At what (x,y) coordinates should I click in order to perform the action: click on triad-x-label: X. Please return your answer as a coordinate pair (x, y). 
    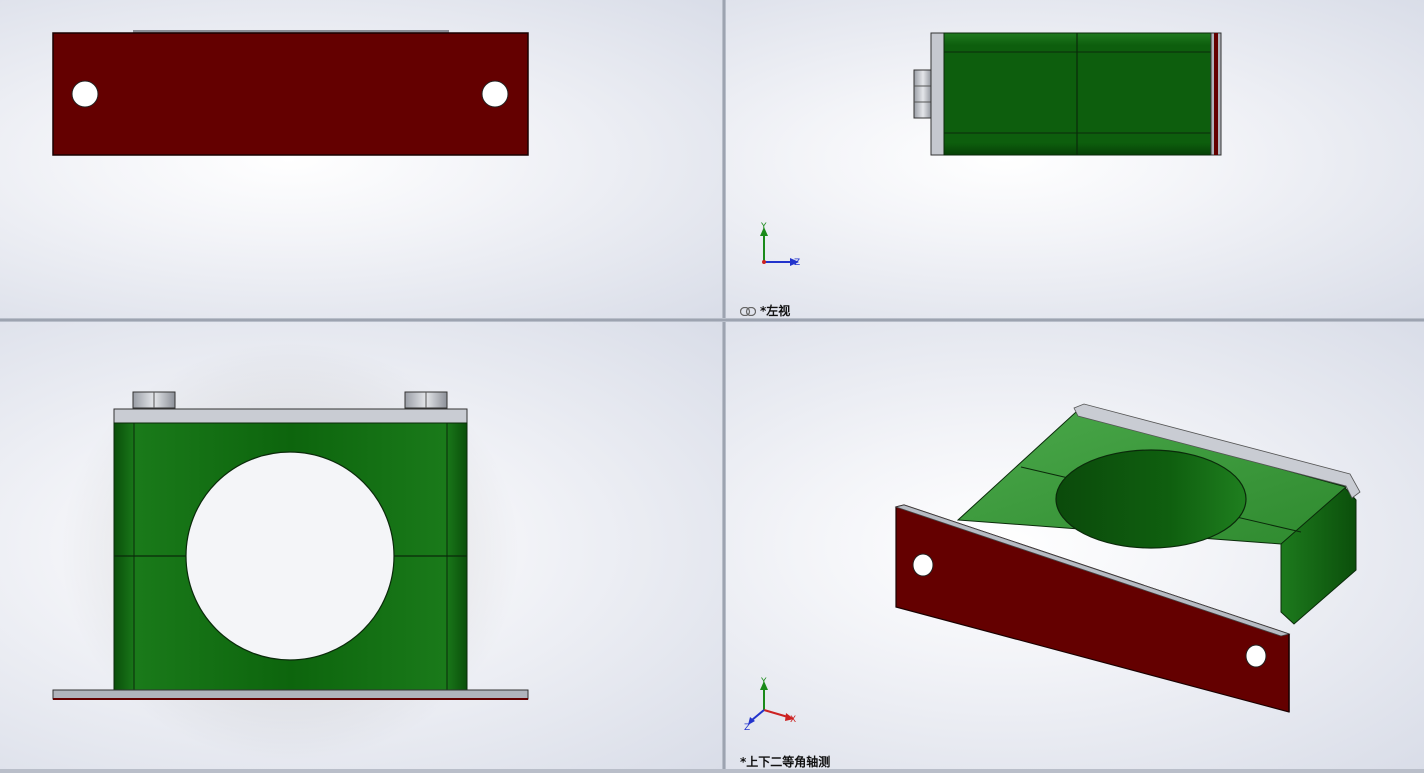
    Looking at the image, I should click on (793, 720).